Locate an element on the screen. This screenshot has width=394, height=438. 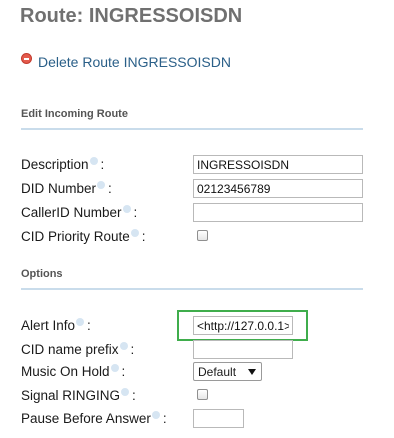
signal-ringing-checkbox is located at coordinates (202, 394).